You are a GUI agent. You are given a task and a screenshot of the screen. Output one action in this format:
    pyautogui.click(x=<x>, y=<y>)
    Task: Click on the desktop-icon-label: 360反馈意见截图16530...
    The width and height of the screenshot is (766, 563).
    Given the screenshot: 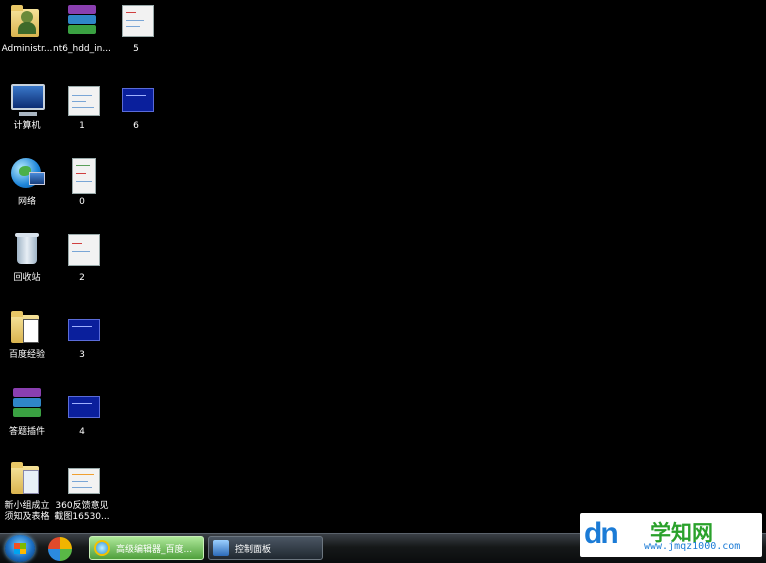 What is the action you would take?
    pyautogui.click(x=82, y=511)
    